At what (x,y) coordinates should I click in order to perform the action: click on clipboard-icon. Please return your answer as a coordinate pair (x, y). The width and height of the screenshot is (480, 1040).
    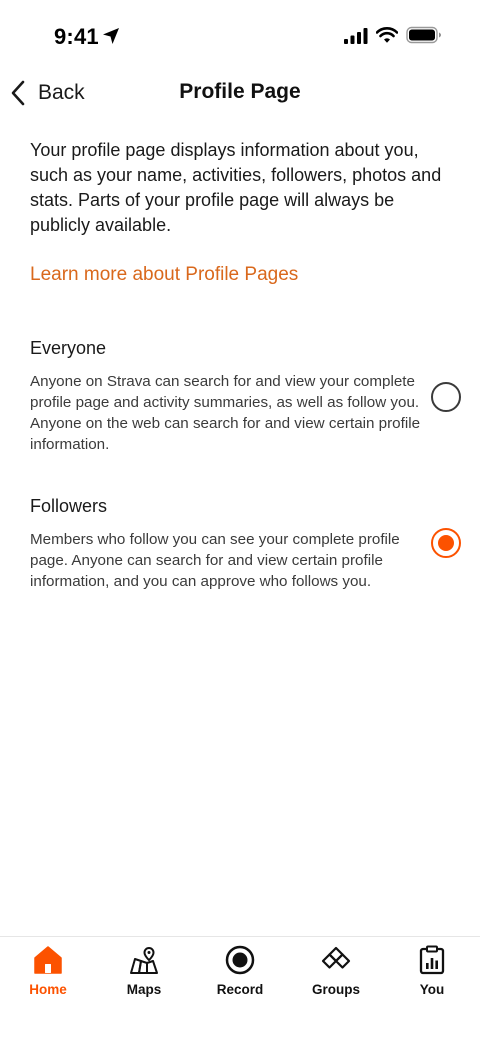
    Looking at the image, I should click on (432, 960).